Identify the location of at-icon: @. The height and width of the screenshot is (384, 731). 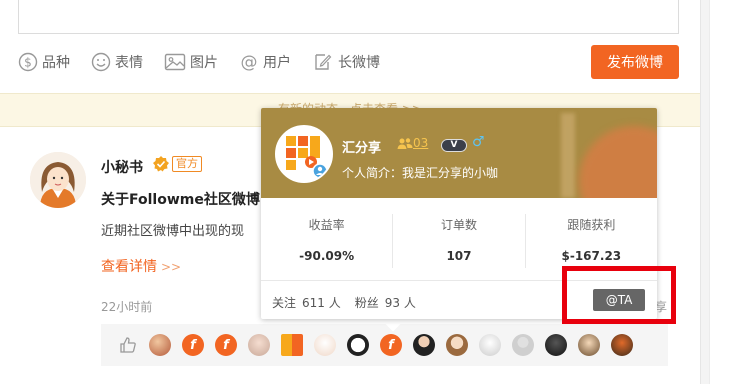
(249, 63).